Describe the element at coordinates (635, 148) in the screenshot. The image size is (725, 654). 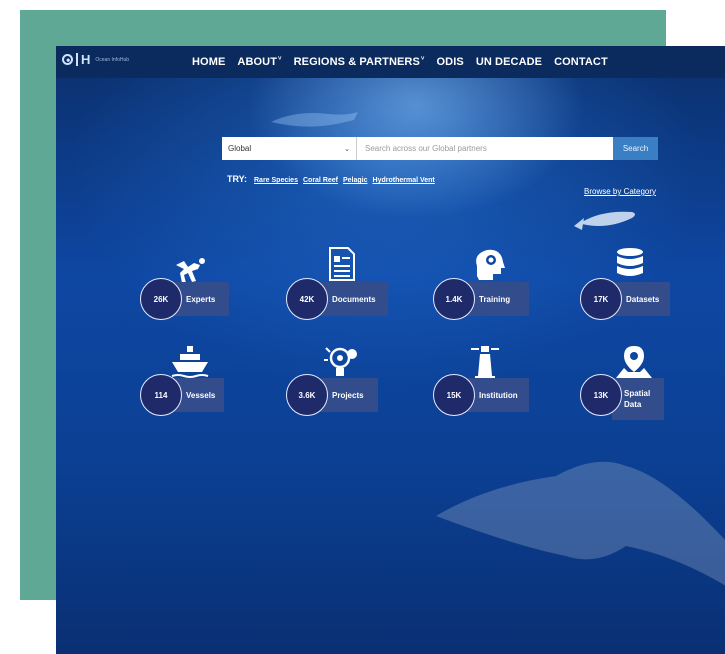
I see `search-button: Search` at that location.